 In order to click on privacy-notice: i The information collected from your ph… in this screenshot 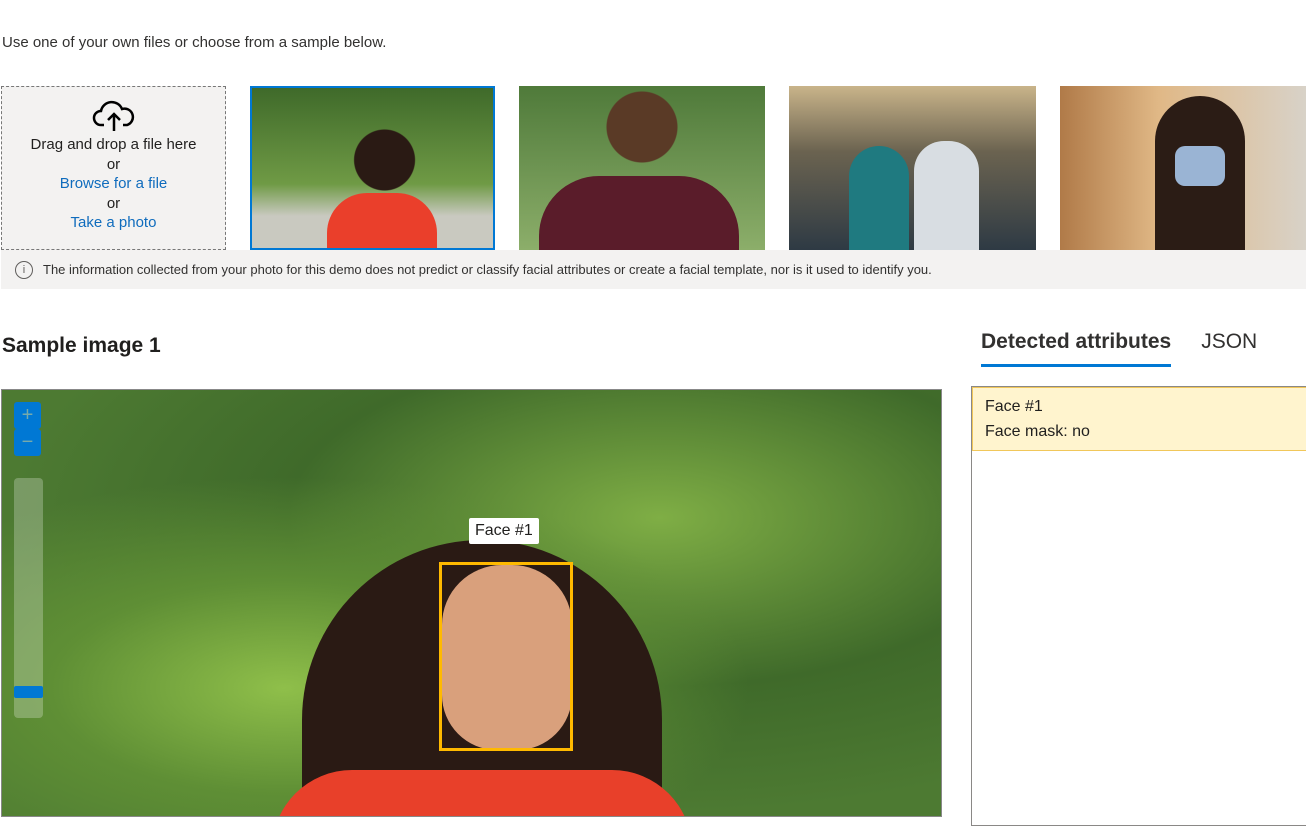, I will do `click(653, 269)`.